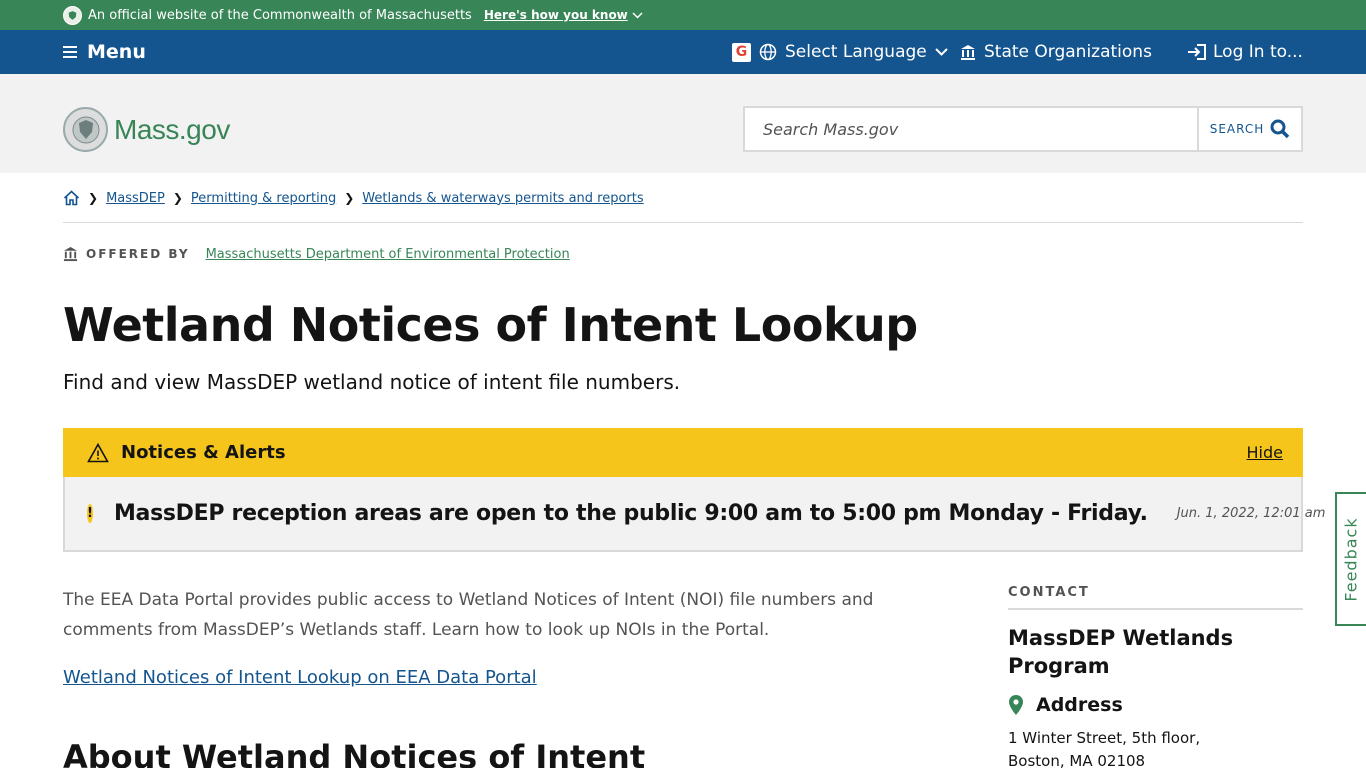  What do you see at coordinates (1197, 52) in the screenshot?
I see `login-icon` at bounding box center [1197, 52].